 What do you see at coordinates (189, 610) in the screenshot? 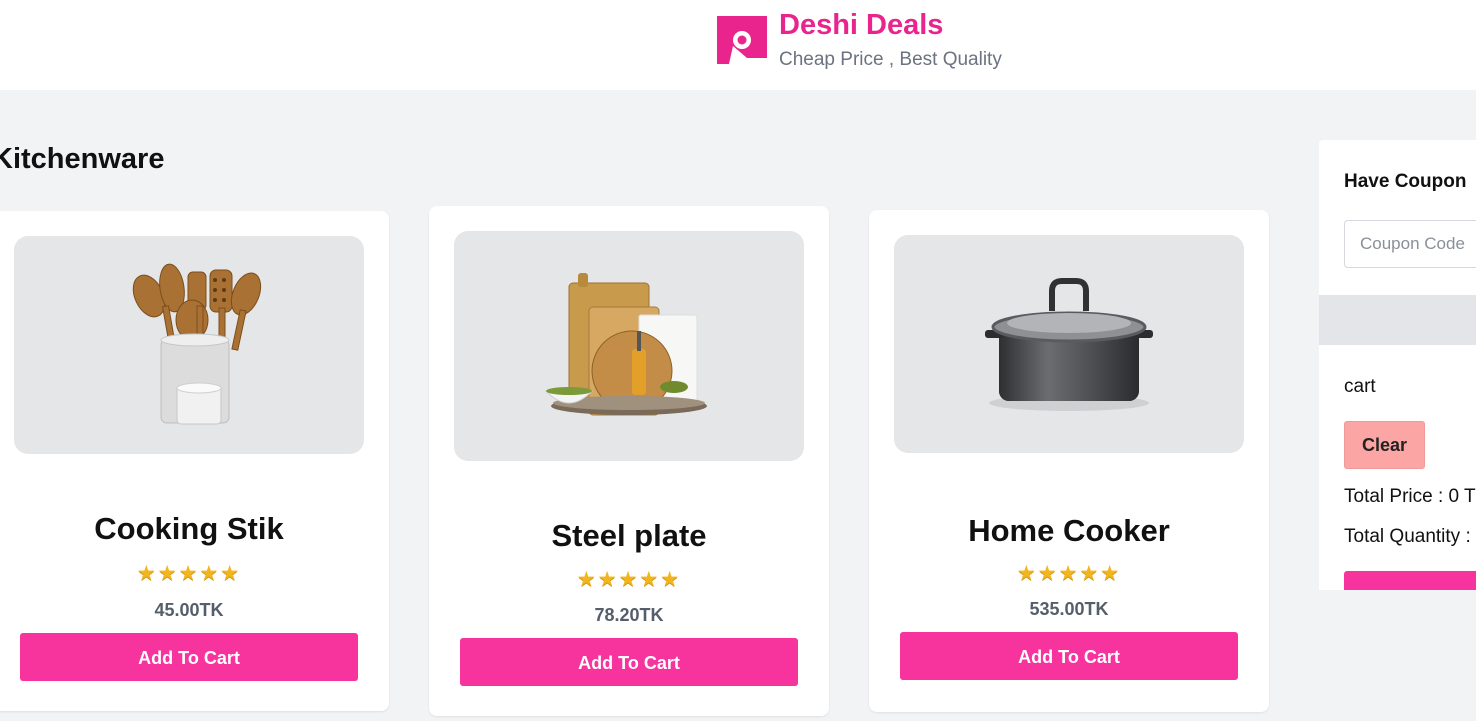
I see `product-price: 45.00TK` at bounding box center [189, 610].